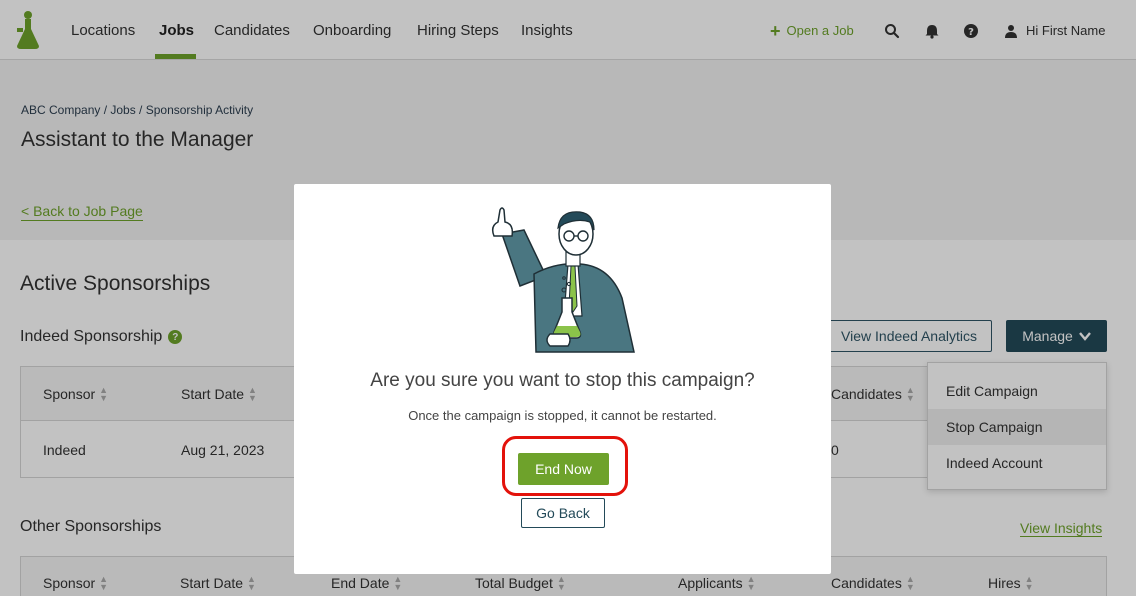 The width and height of the screenshot is (1136, 596). What do you see at coordinates (563, 280) in the screenshot?
I see `scientist-illustration` at bounding box center [563, 280].